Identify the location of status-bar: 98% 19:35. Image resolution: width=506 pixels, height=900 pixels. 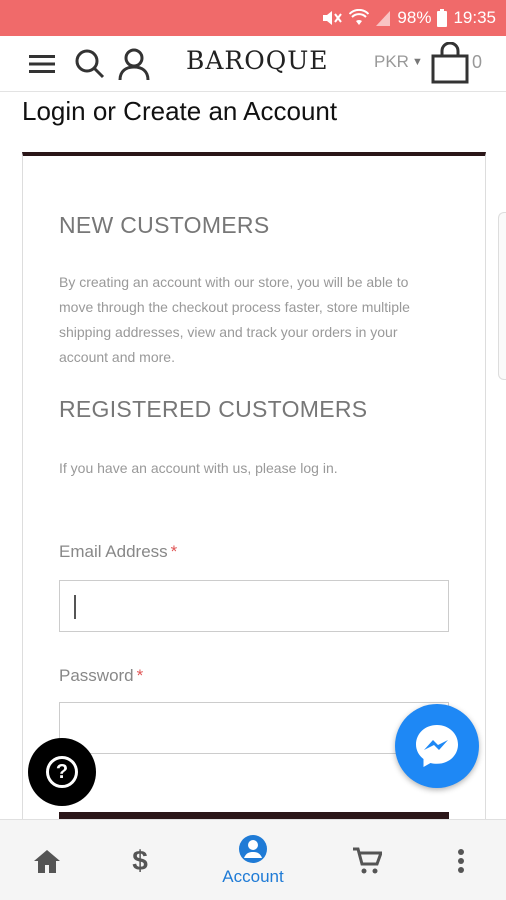
(253, 18).